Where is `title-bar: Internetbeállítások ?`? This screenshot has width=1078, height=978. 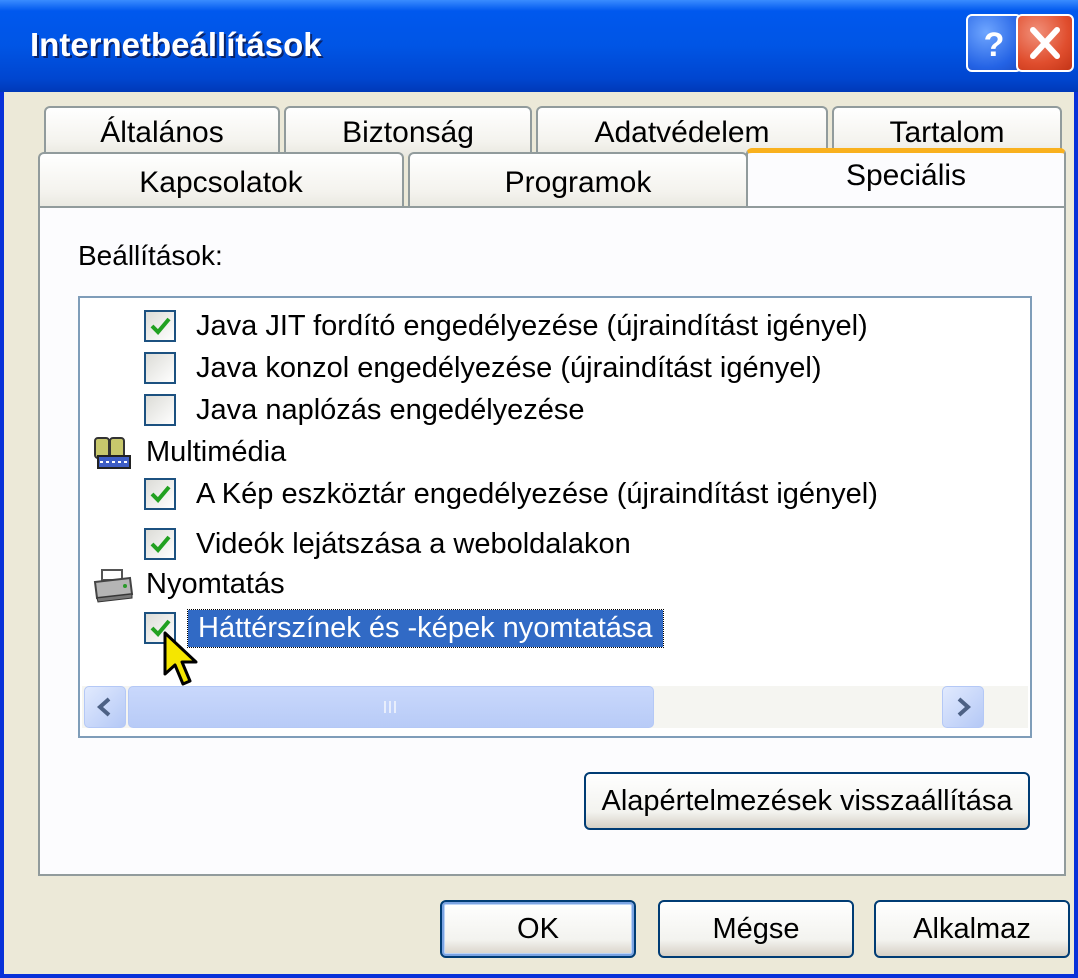
title-bar: Internetbeállítások ? is located at coordinates (539, 46).